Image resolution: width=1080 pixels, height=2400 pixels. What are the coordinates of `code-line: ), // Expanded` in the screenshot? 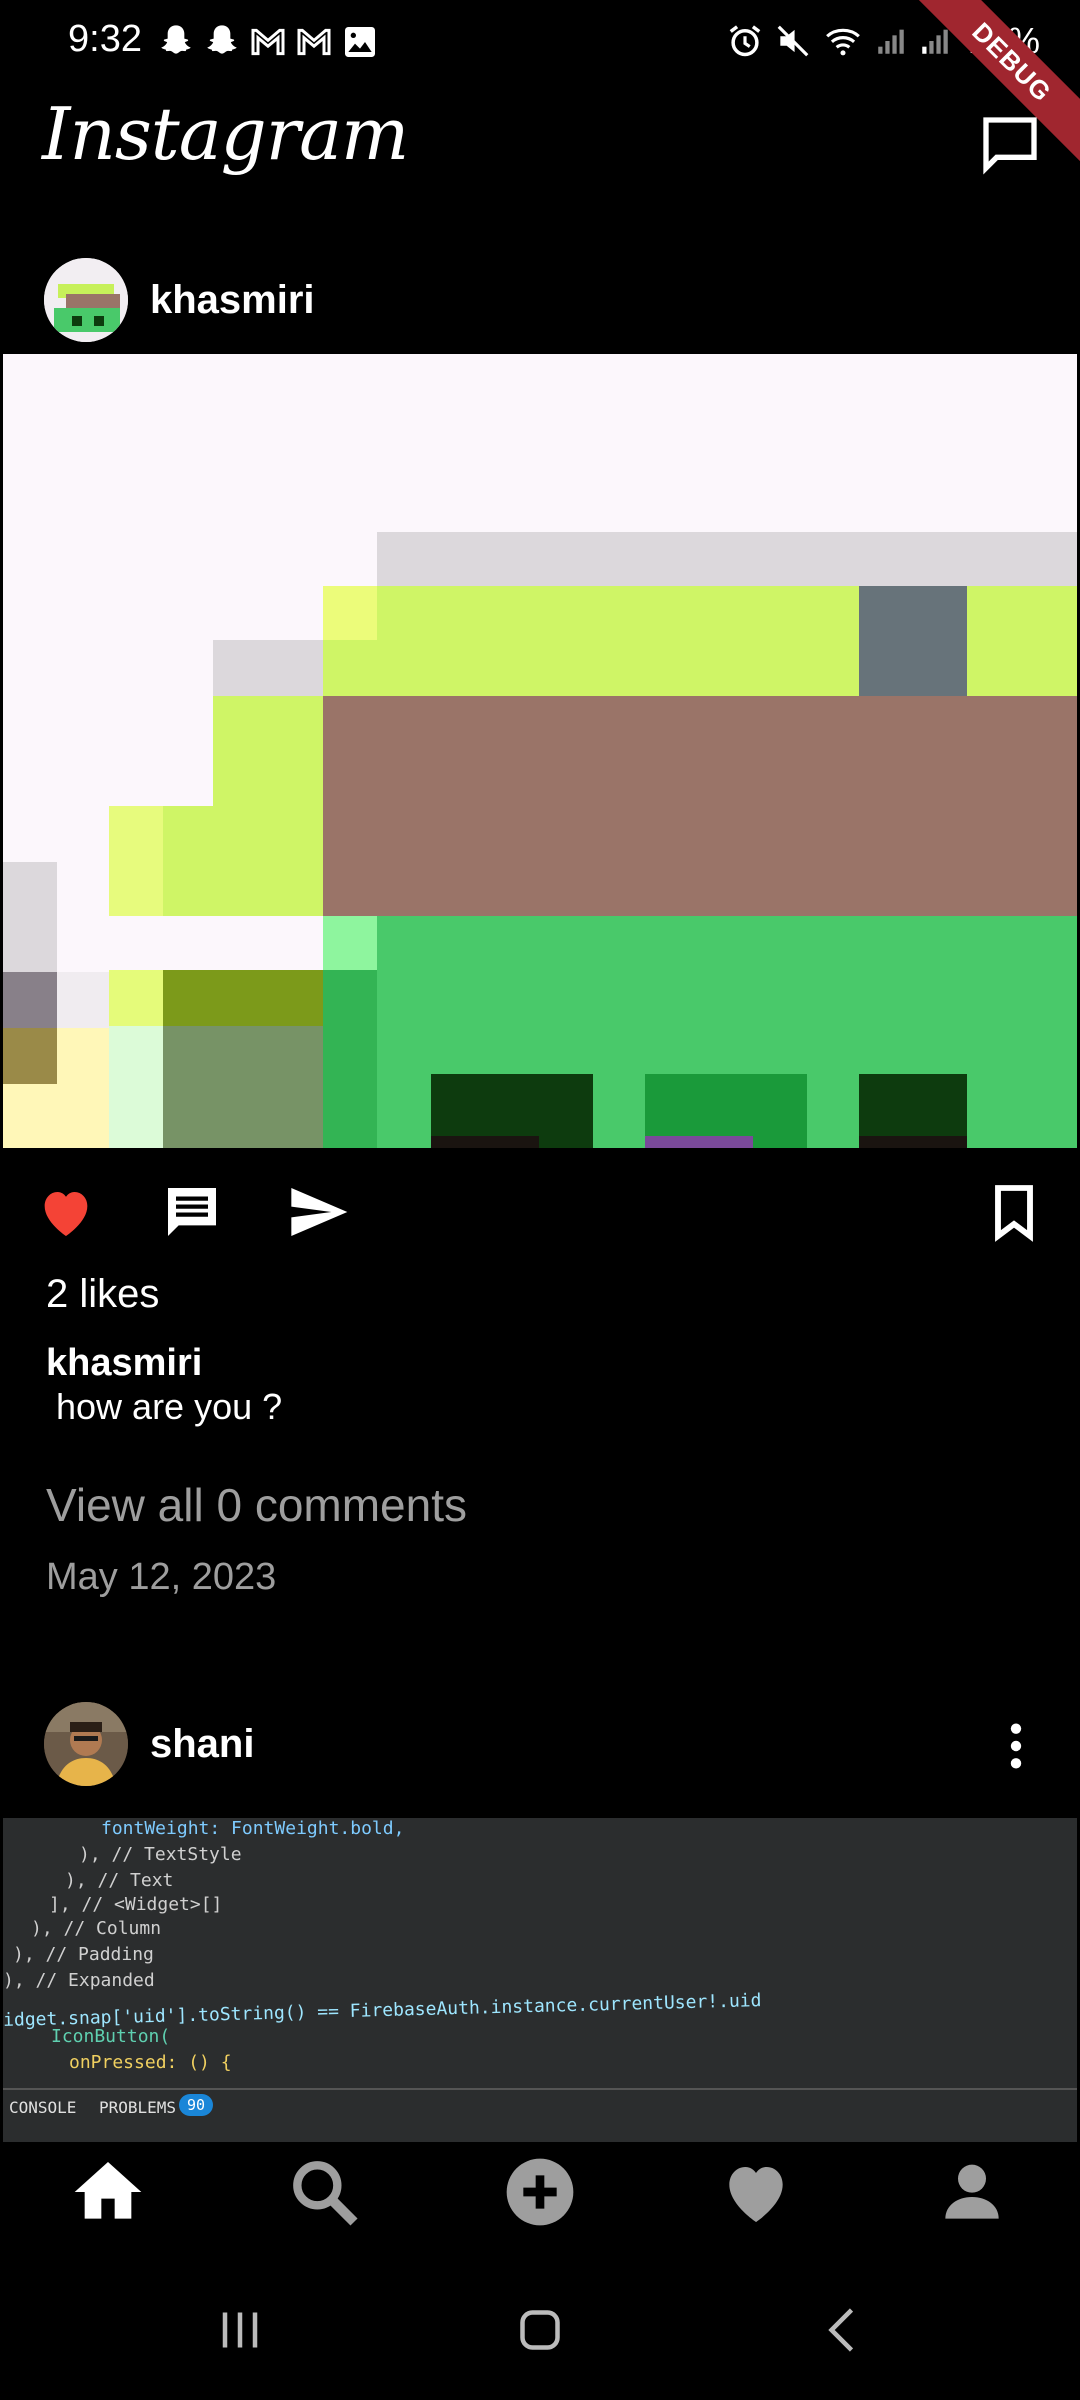 It's located at (79, 1980).